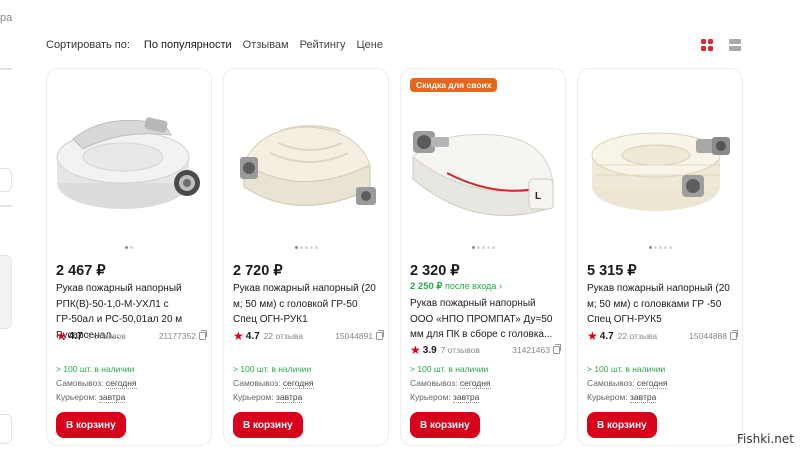 The image size is (800, 454). Describe the element at coordinates (735, 45) in the screenshot. I see `list-view-icon` at that location.